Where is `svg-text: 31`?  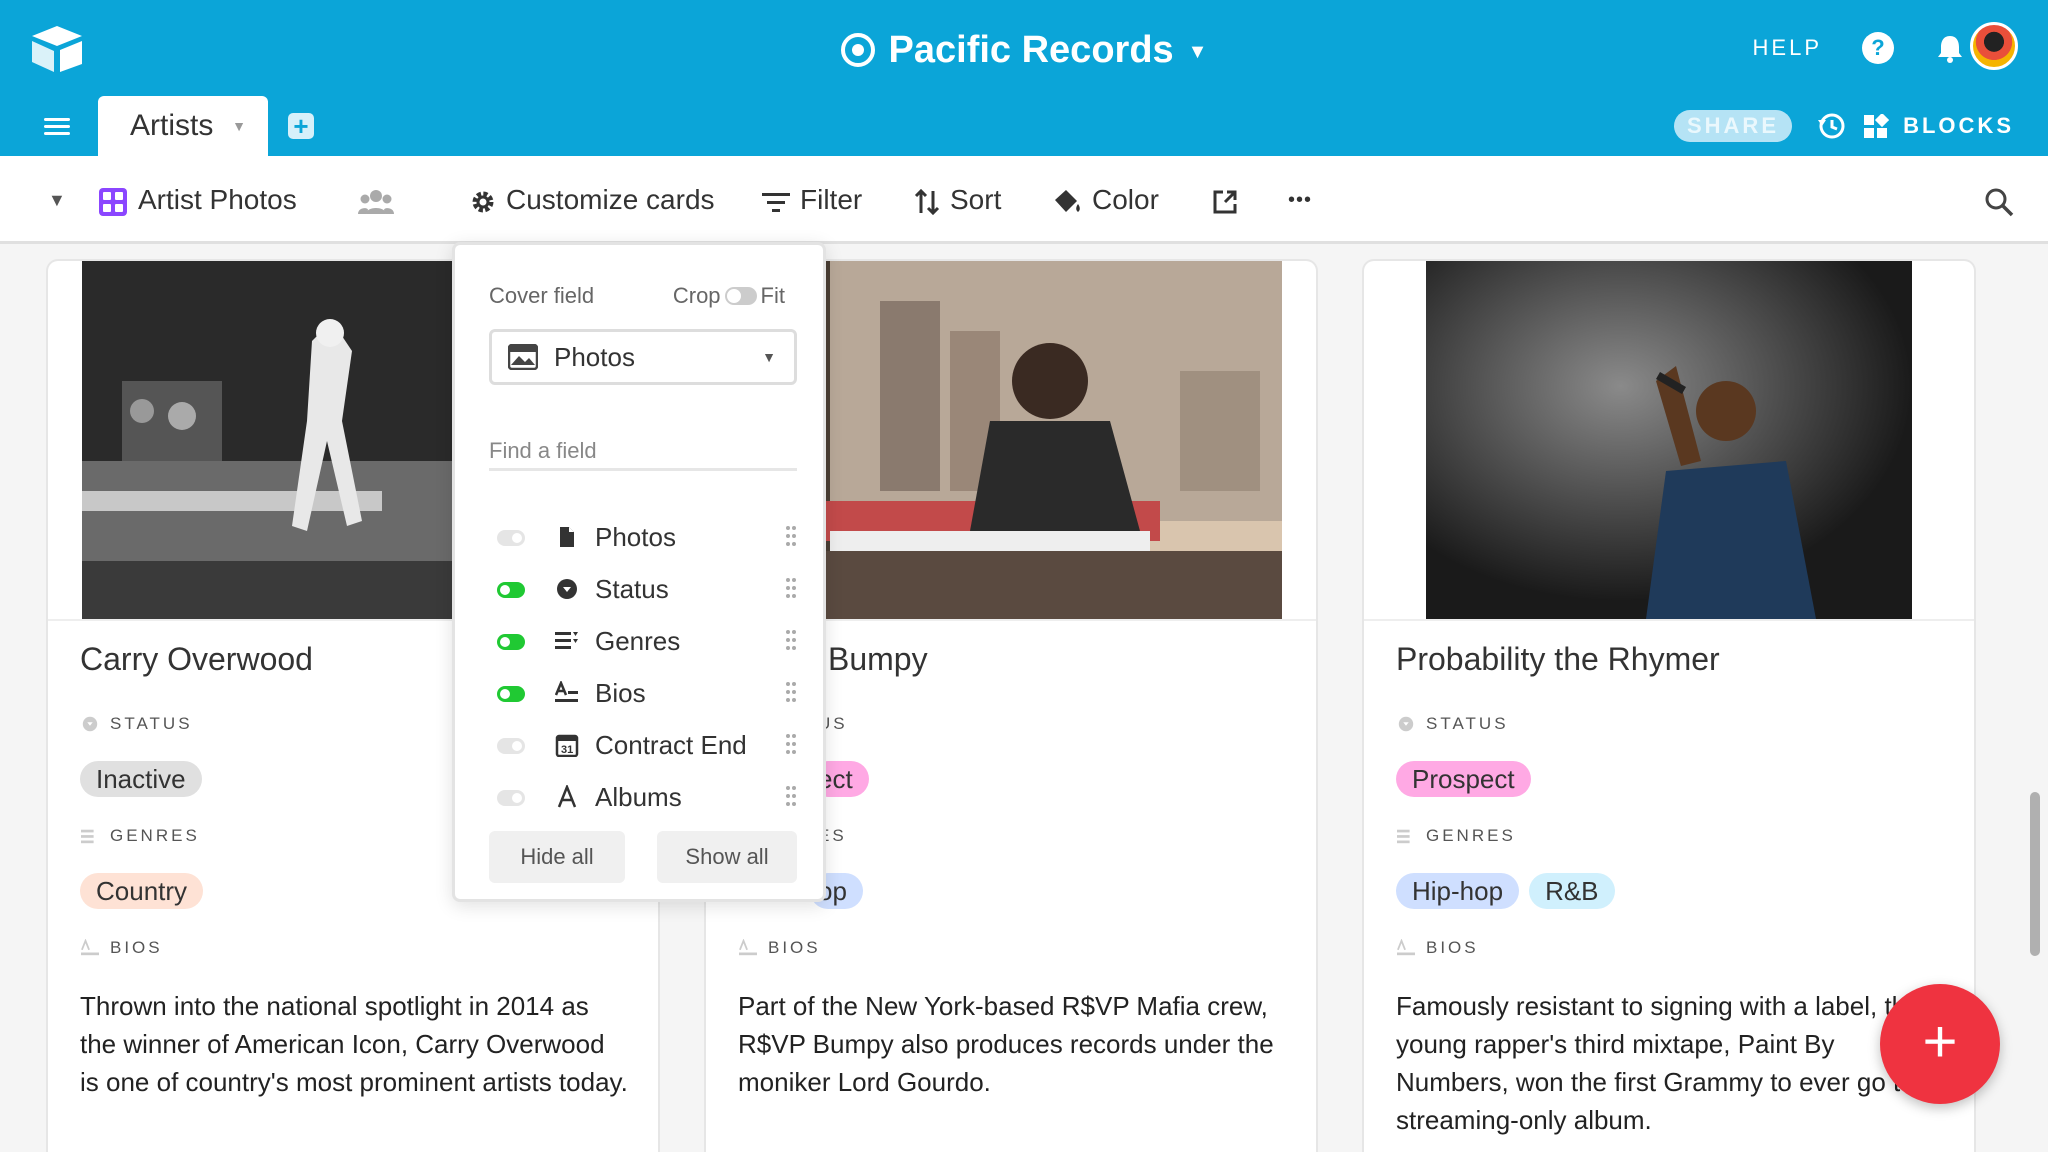 svg-text: 31 is located at coordinates (567, 750).